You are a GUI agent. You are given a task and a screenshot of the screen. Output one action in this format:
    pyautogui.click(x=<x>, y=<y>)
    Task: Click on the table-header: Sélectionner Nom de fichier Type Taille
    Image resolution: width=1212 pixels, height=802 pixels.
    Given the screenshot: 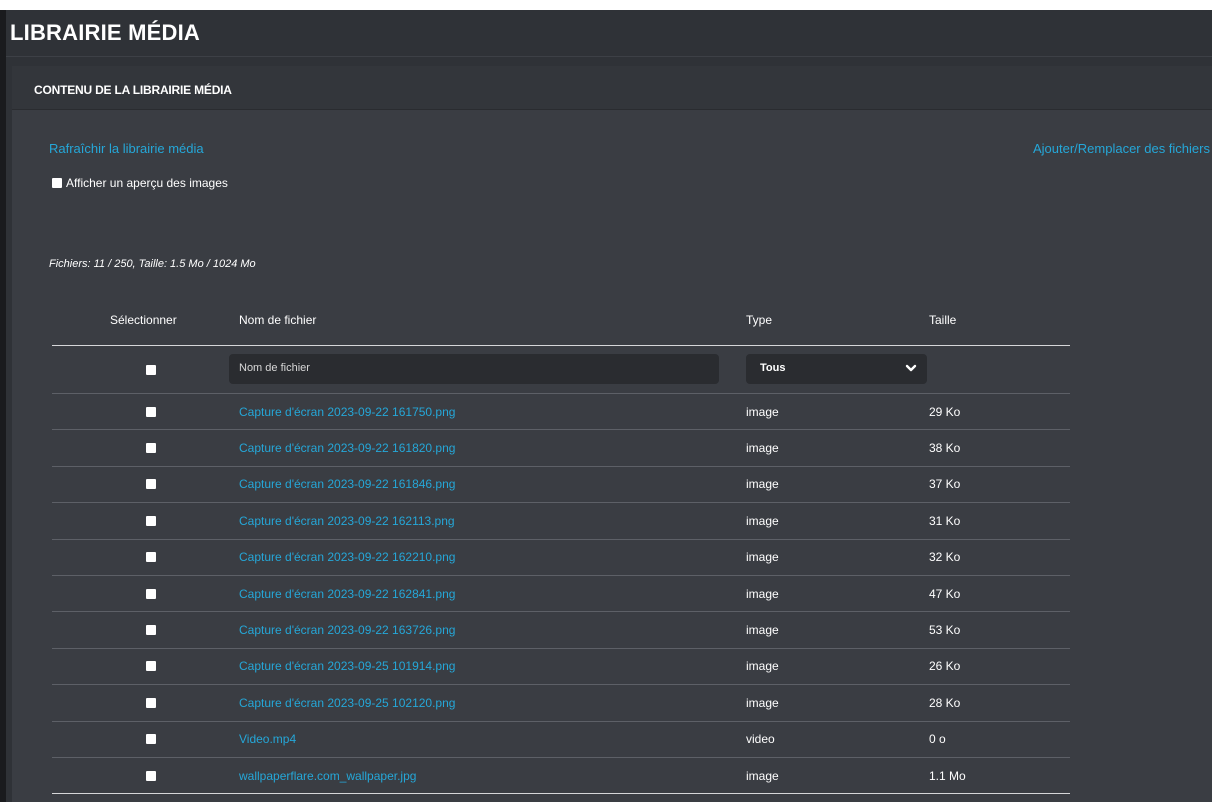 What is the action you would take?
    pyautogui.click(x=561, y=316)
    